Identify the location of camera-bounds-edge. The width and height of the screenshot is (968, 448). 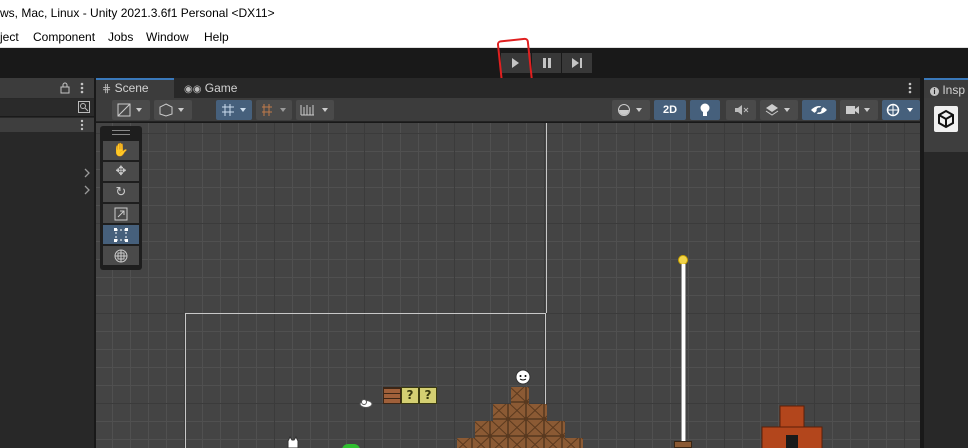
(546, 218).